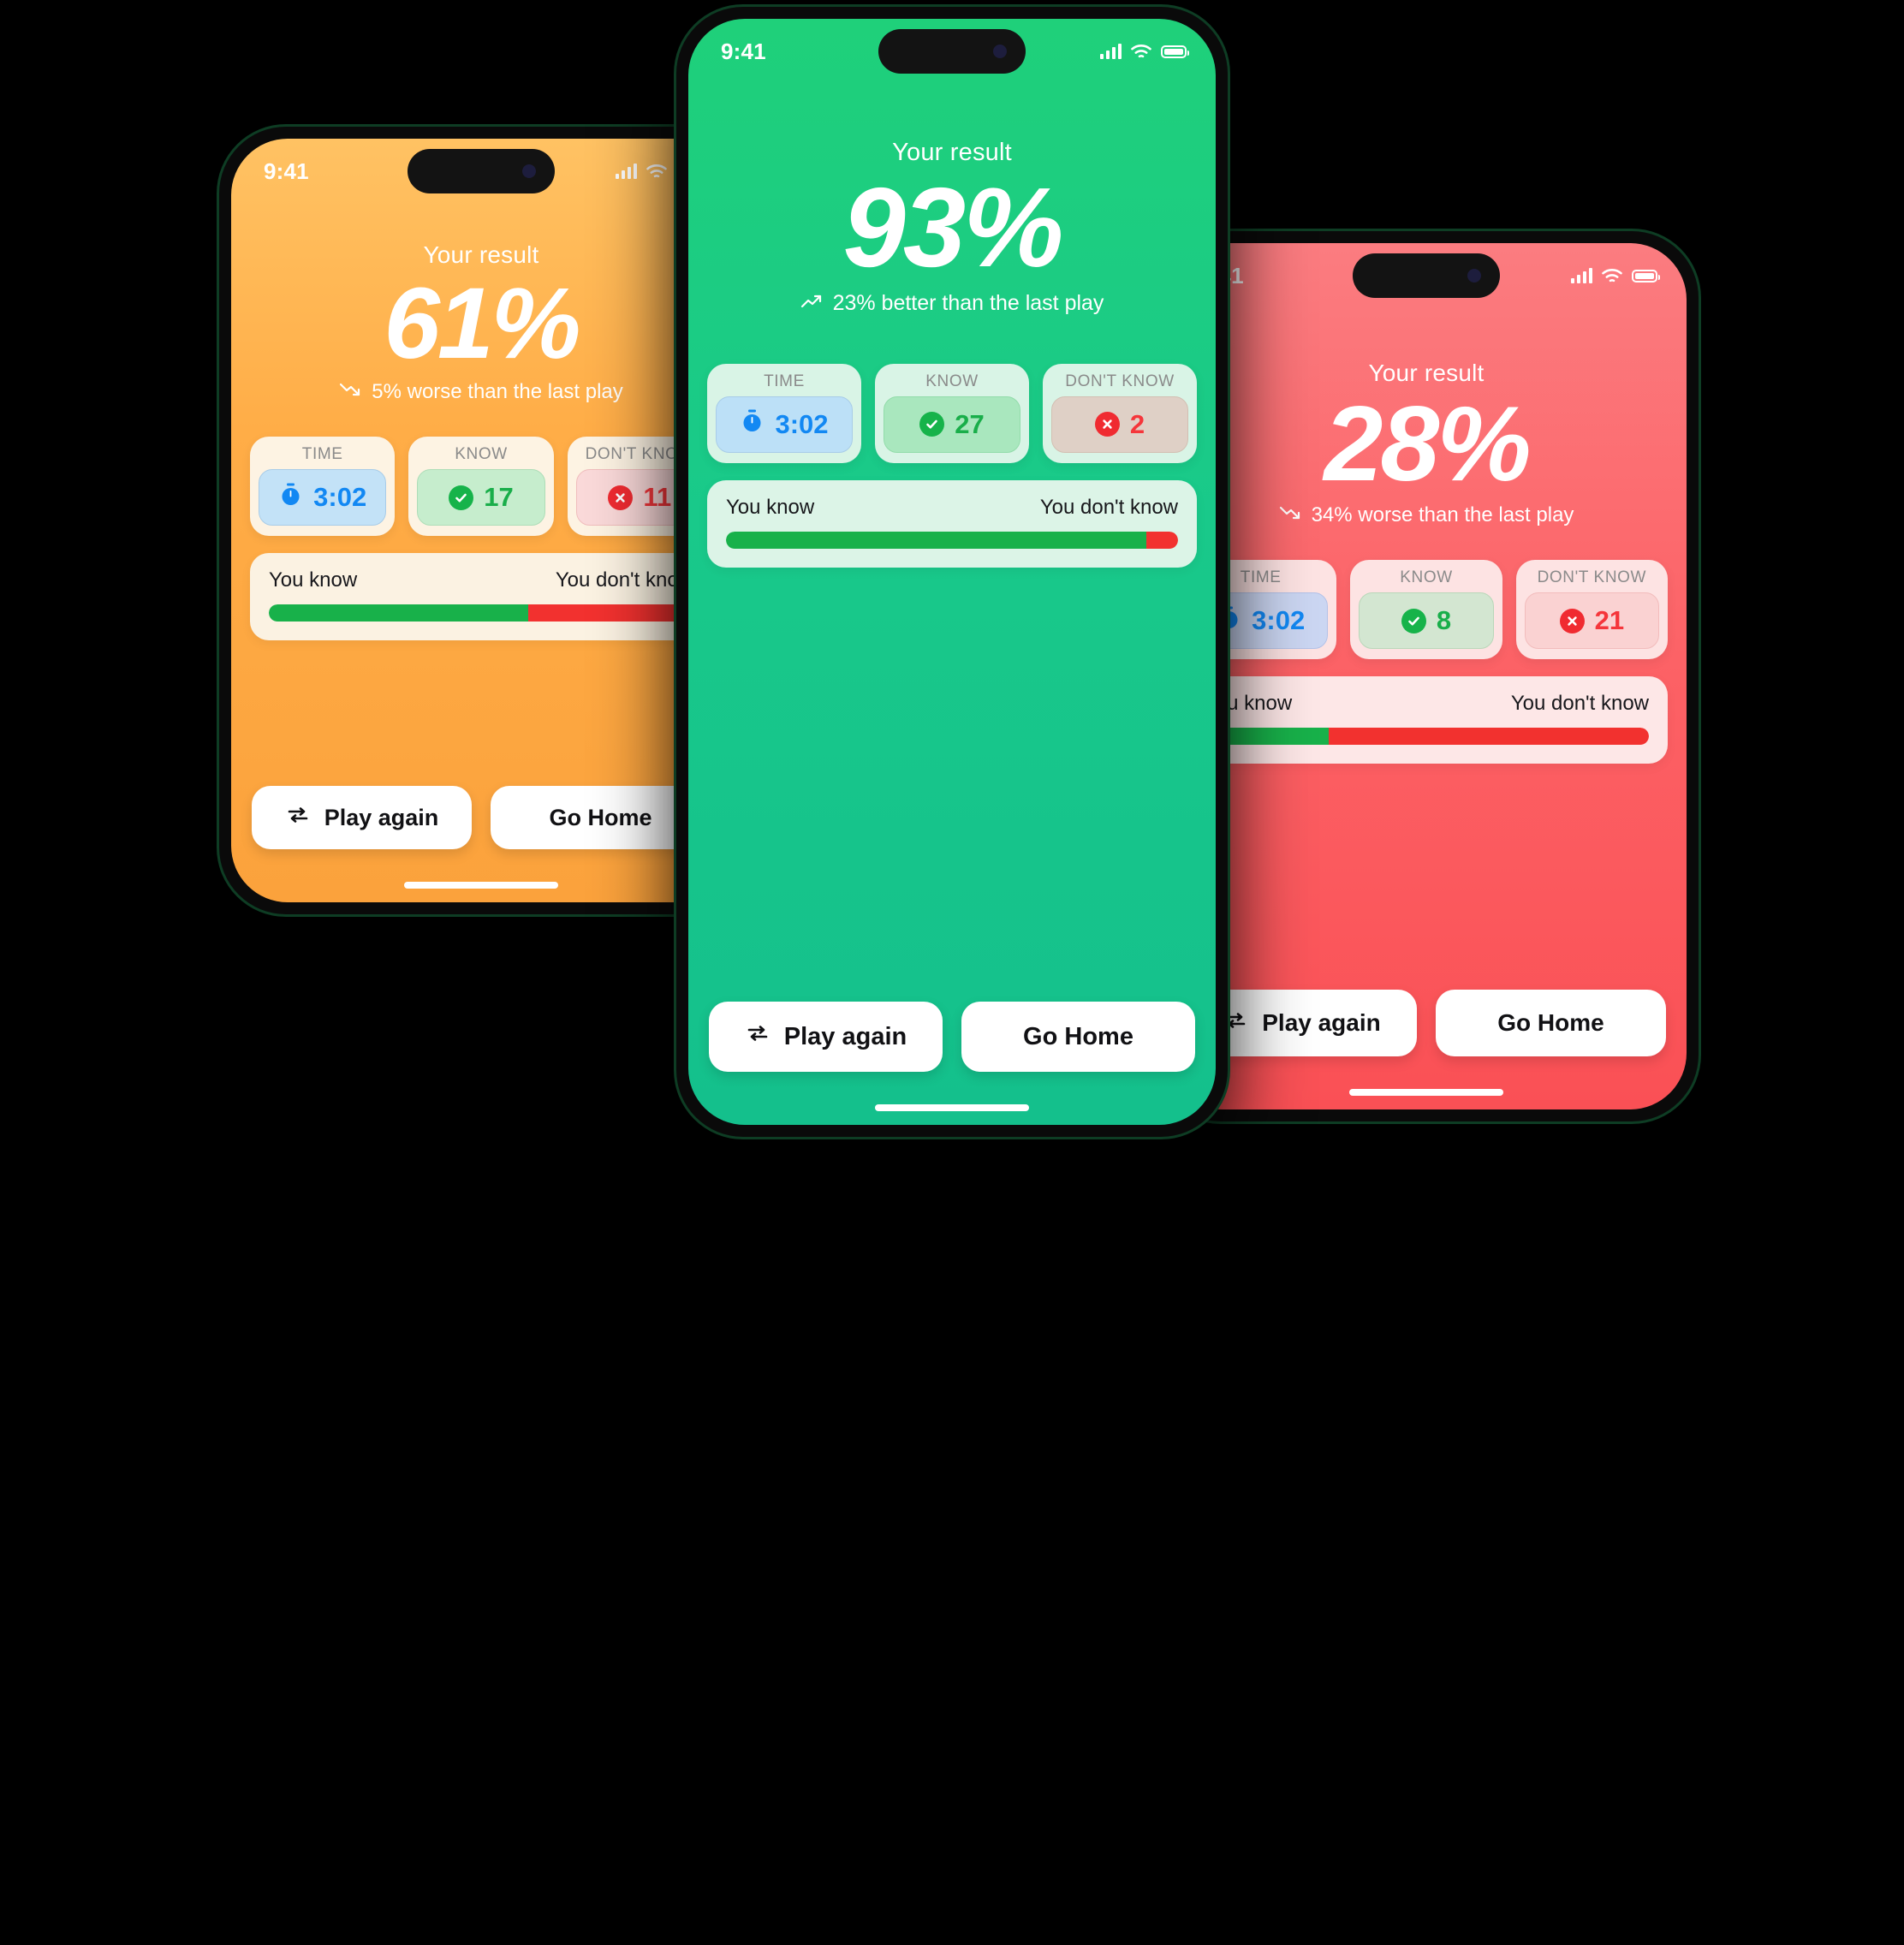 The height and width of the screenshot is (1945, 1904). I want to click on stat-card-pill: 27, so click(952, 424).